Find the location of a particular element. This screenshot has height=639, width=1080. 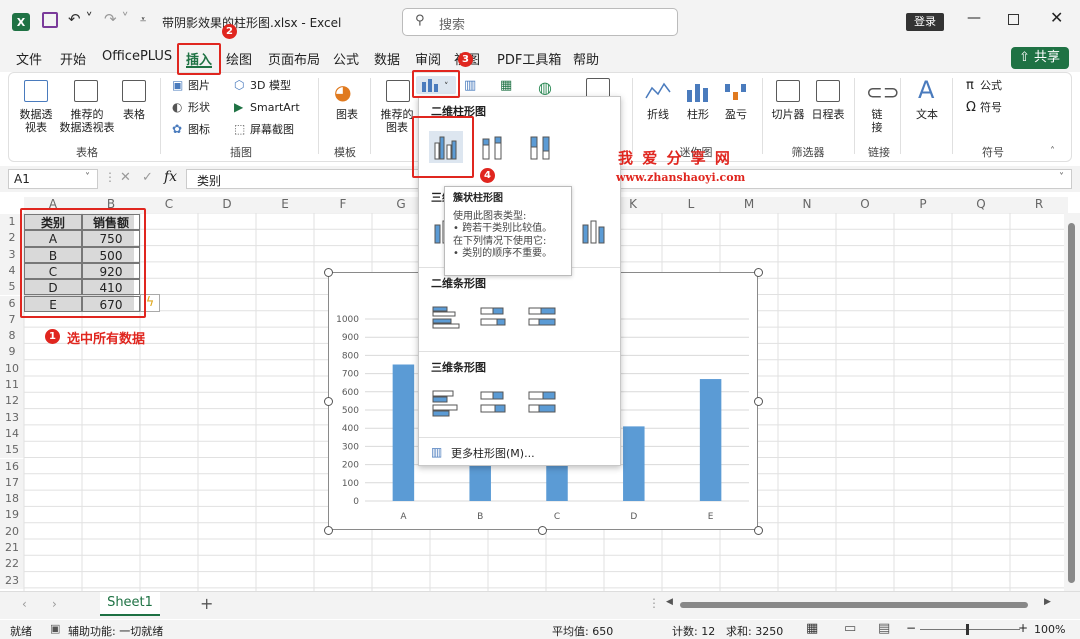

stacked-bar-option is located at coordinates (494, 319).